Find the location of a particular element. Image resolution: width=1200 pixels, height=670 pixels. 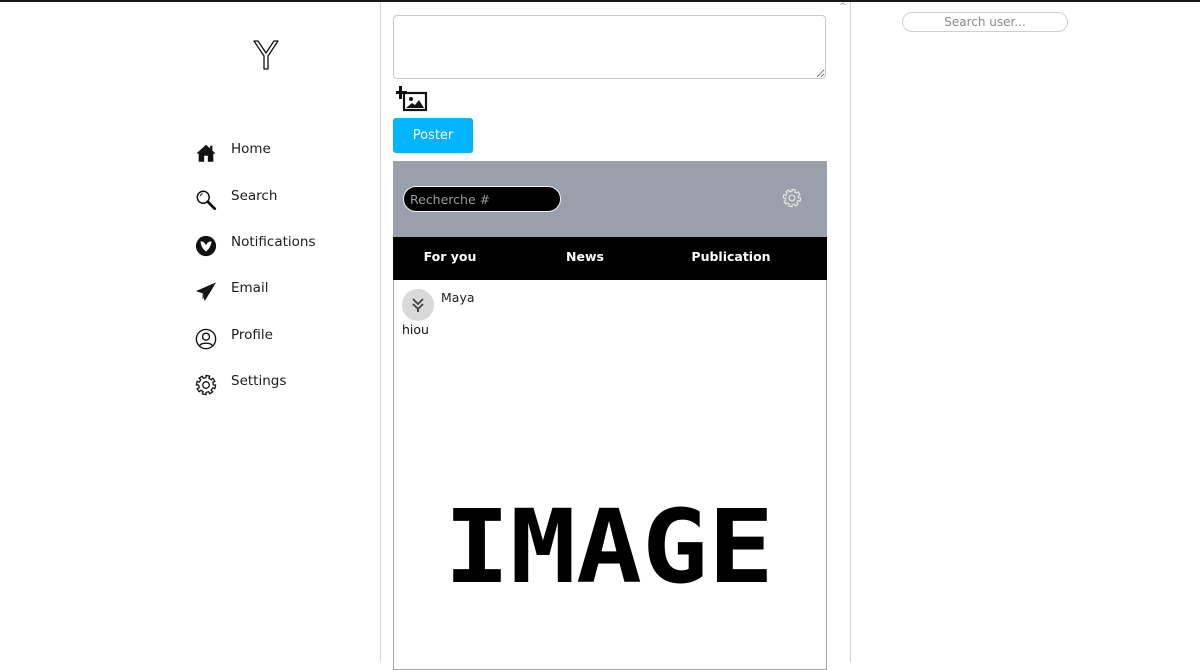

sidebar-item-profile: Profile is located at coordinates (255, 339).